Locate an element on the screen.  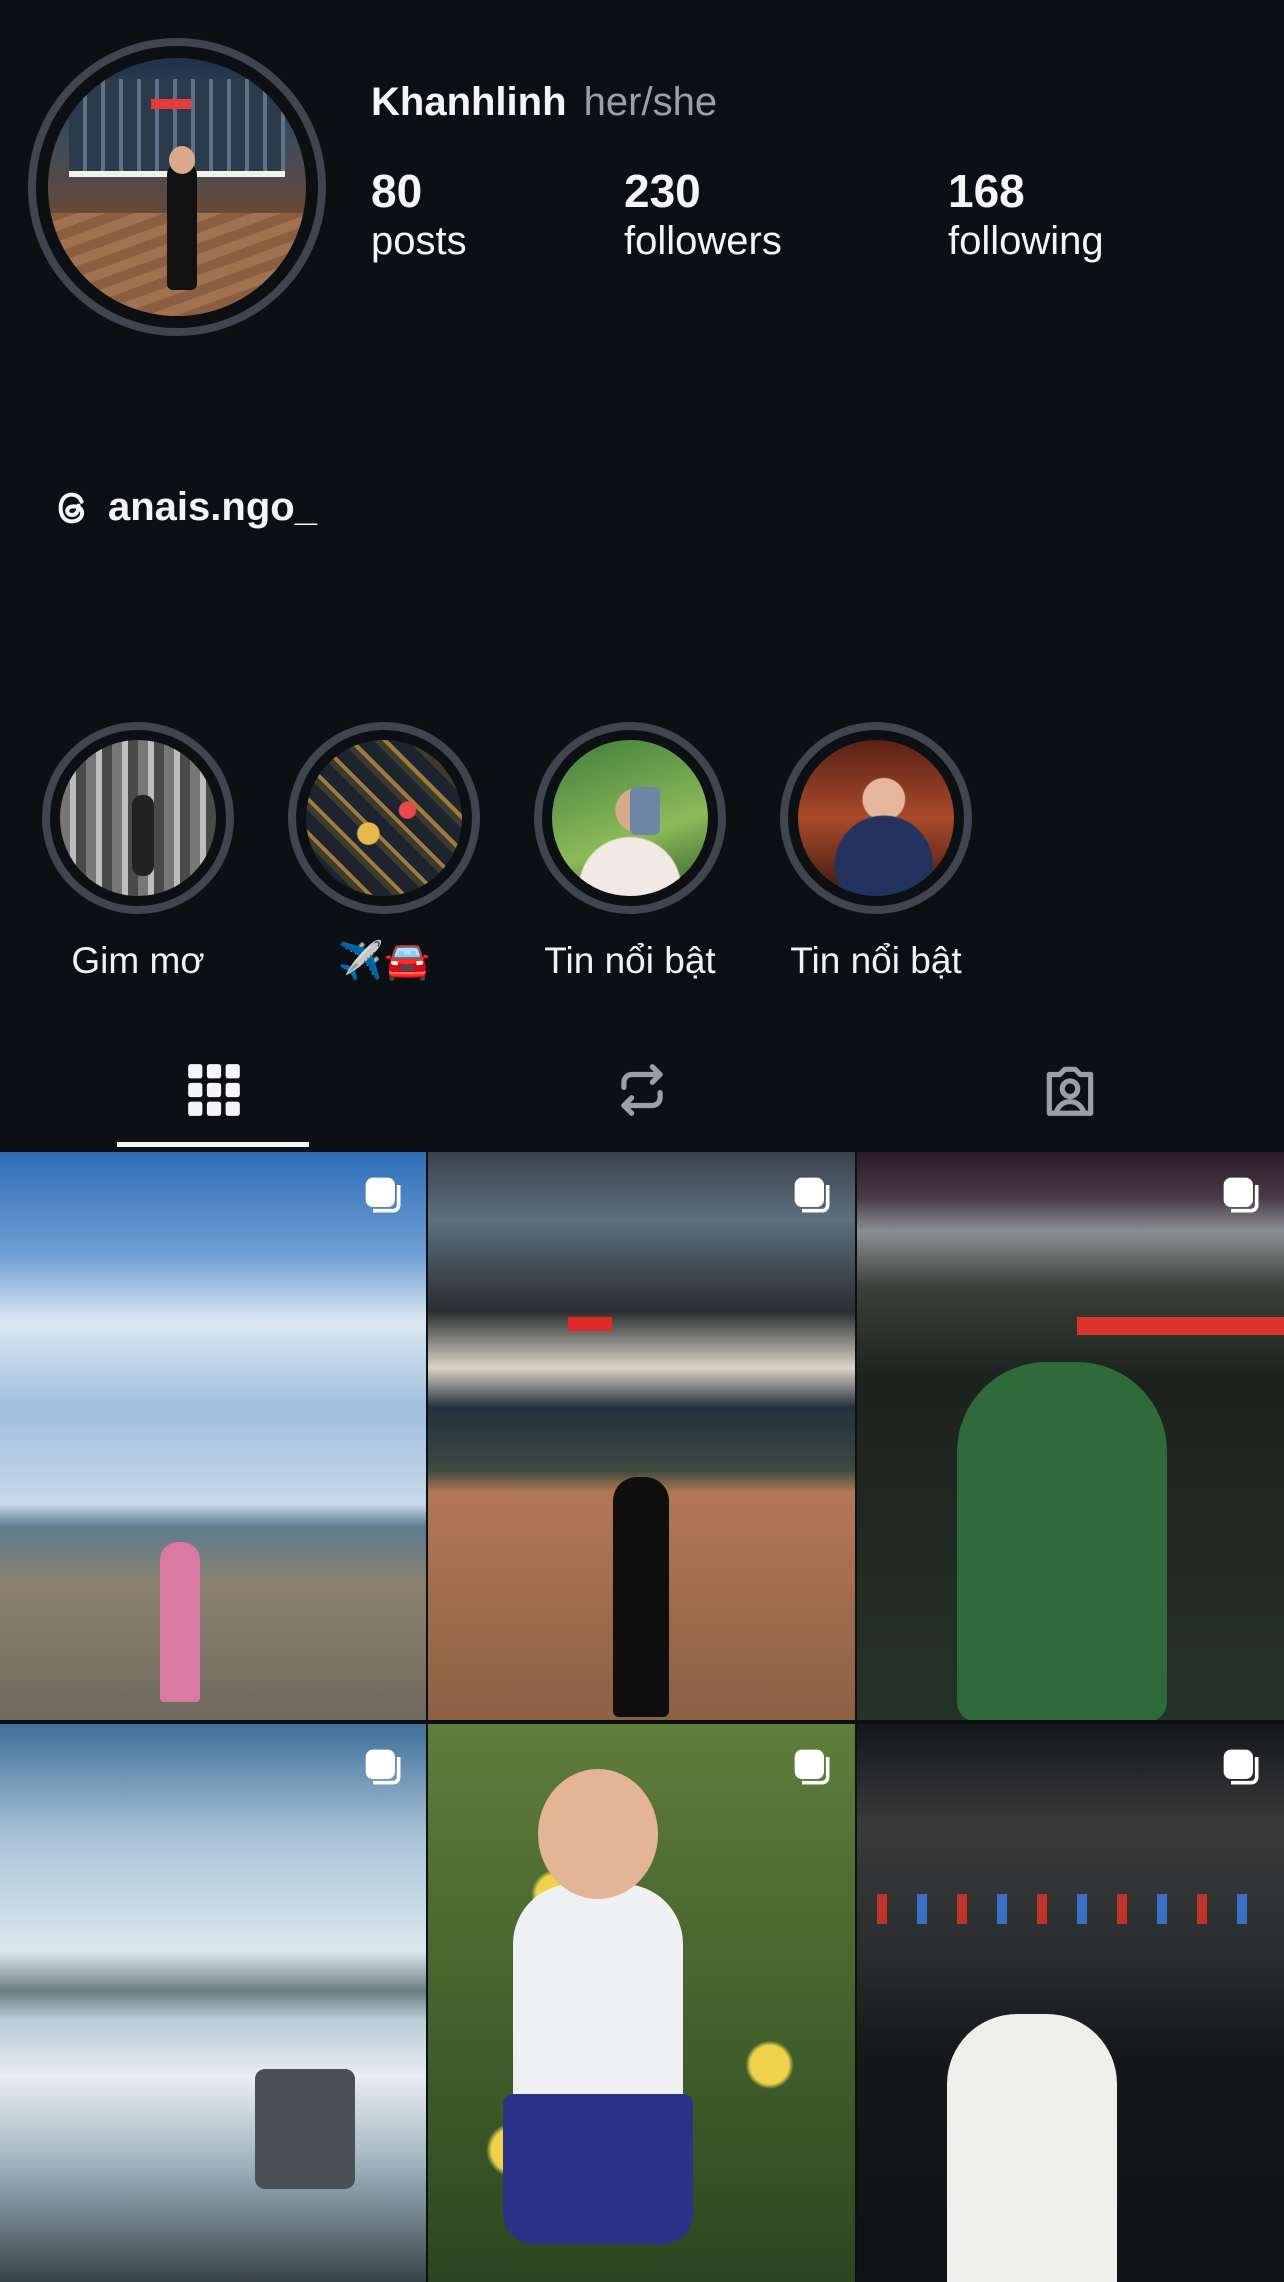
threads-link: anais.ngo_ is located at coordinates (183, 507).